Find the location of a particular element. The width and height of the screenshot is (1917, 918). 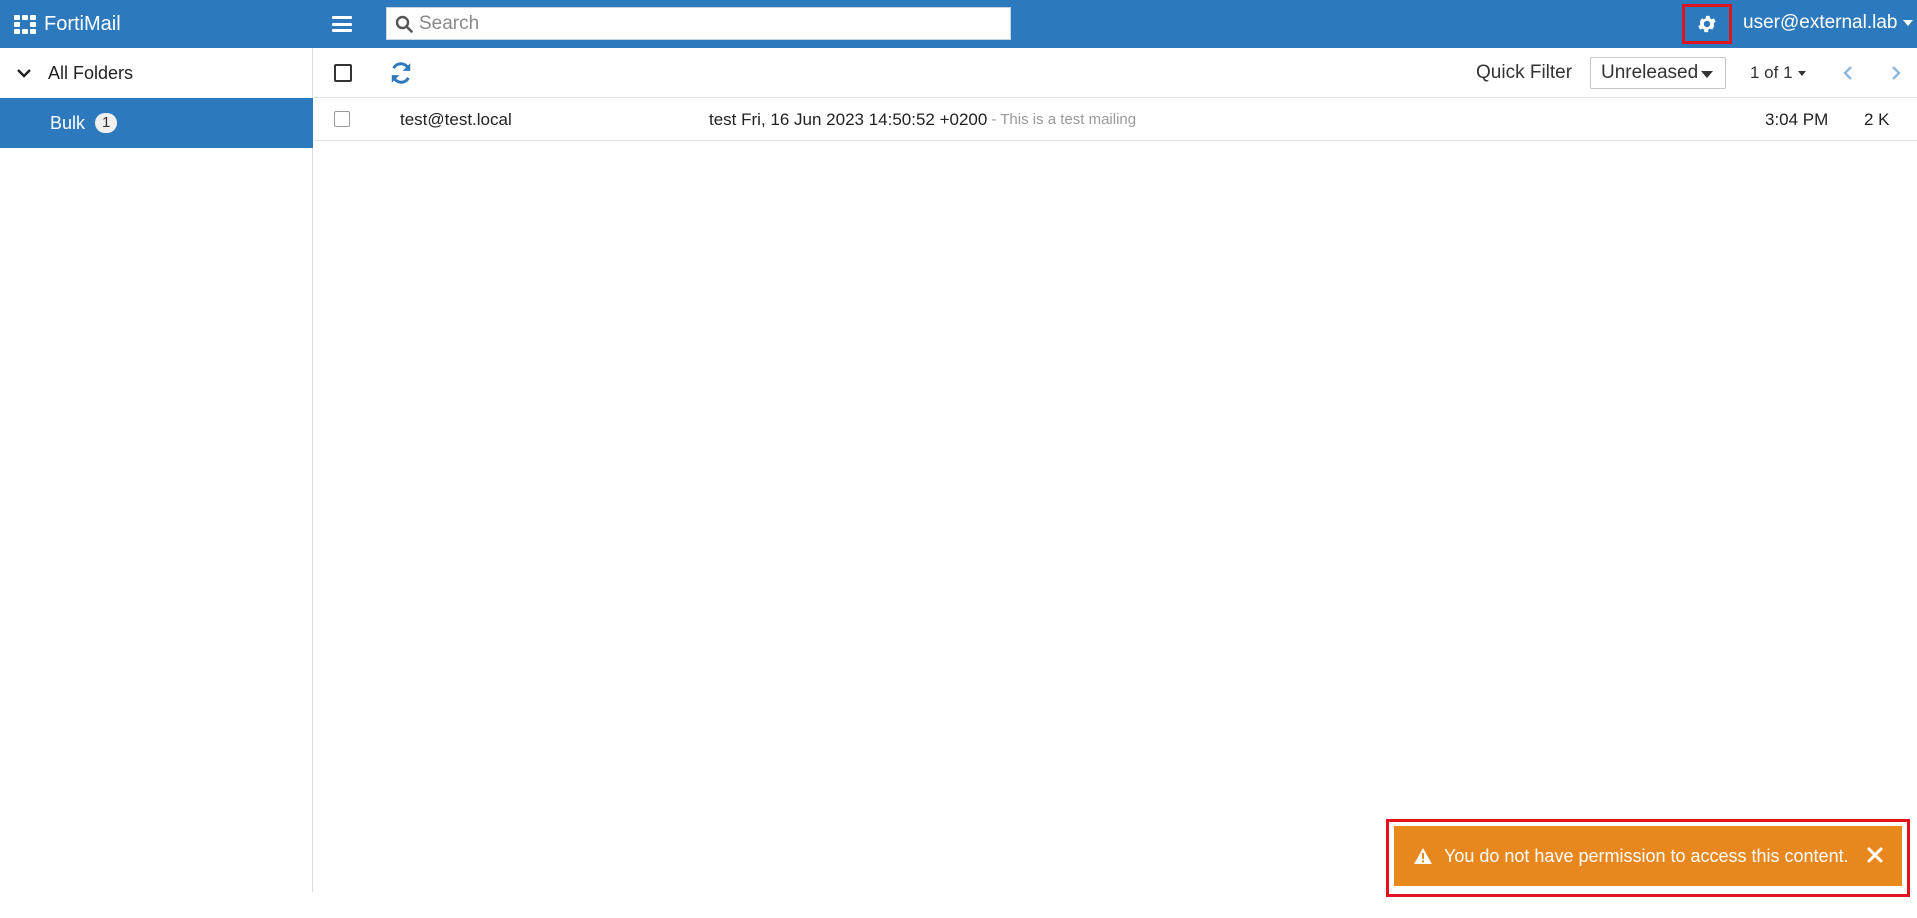

page-indicator: 1 of 1 is located at coordinates (1778, 73).